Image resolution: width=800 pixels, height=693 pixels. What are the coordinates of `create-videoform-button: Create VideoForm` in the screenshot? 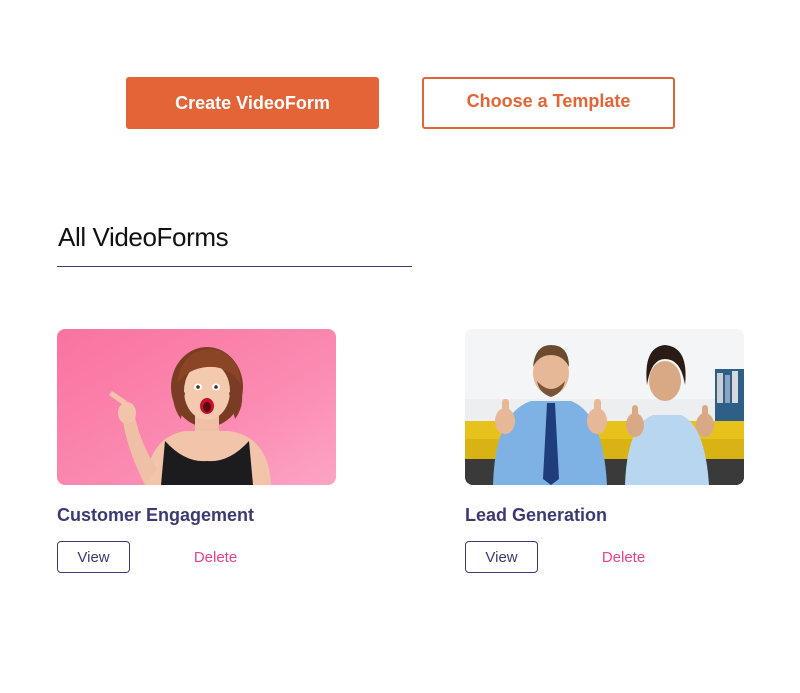 It's located at (252, 103).